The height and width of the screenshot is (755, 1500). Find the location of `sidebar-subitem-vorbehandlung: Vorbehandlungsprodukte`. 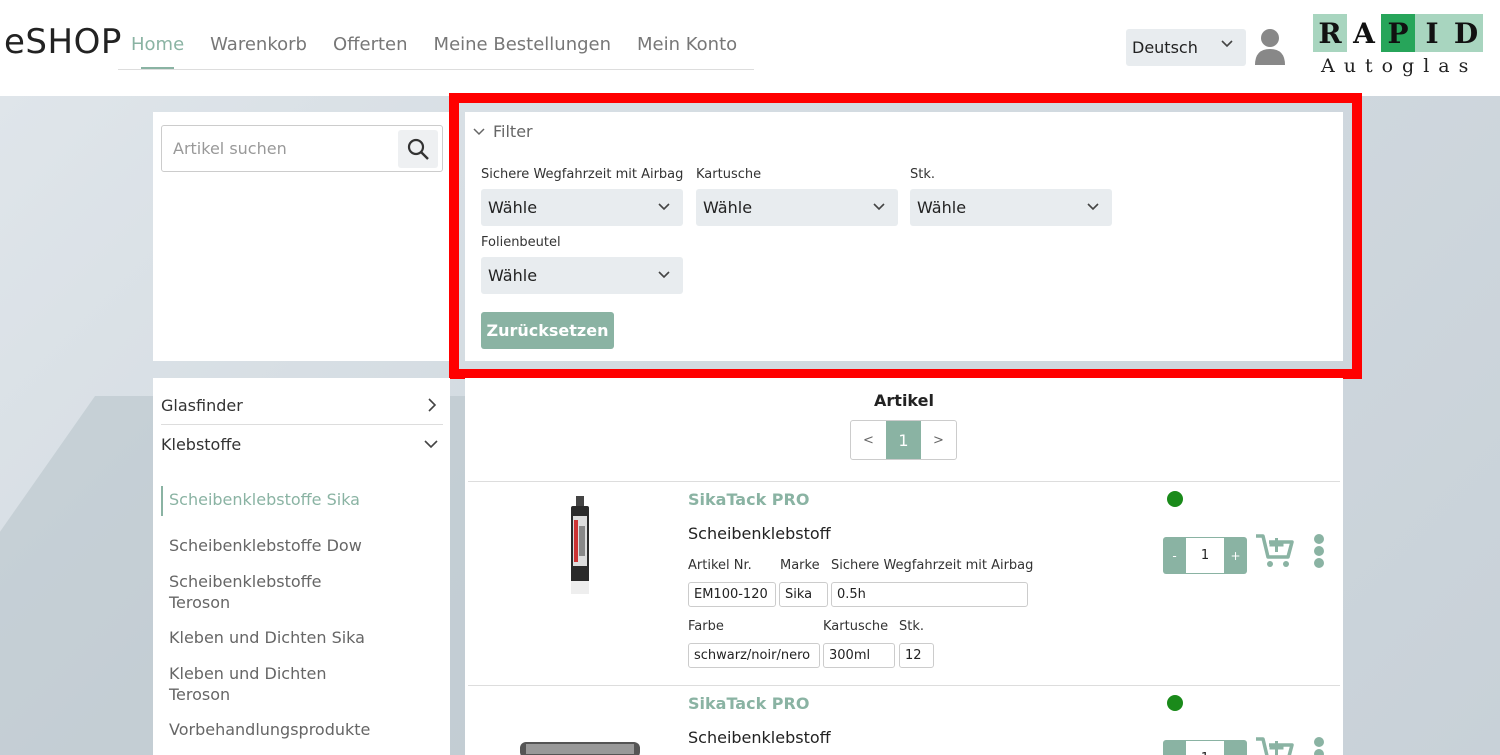

sidebar-subitem-vorbehandlung: Vorbehandlungsprodukte is located at coordinates (269, 729).